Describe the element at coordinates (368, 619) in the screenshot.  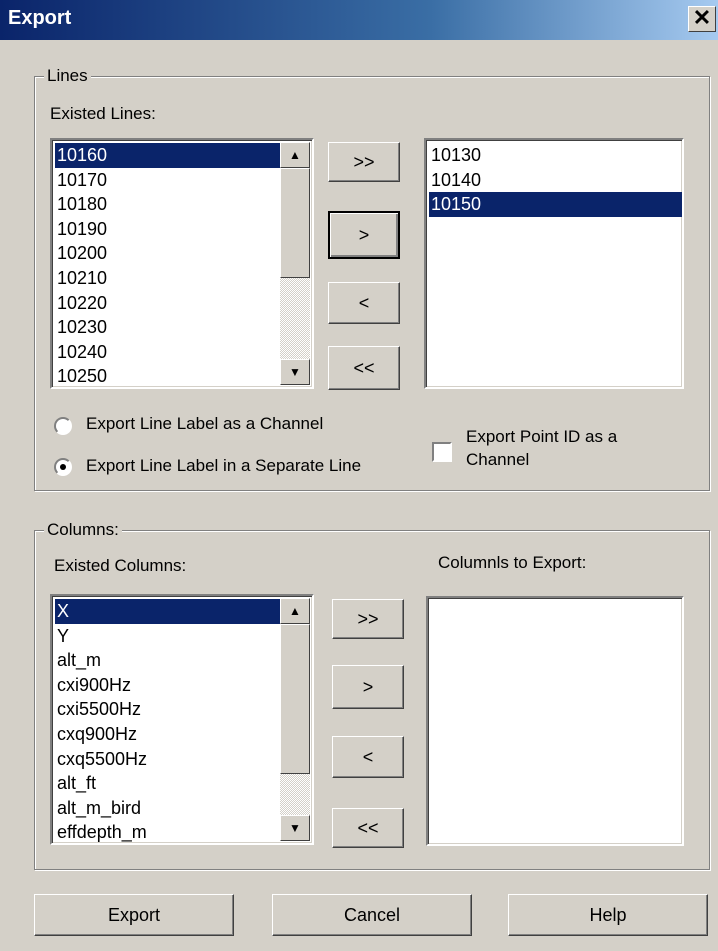
I see `columns-add-all-button: >>` at that location.